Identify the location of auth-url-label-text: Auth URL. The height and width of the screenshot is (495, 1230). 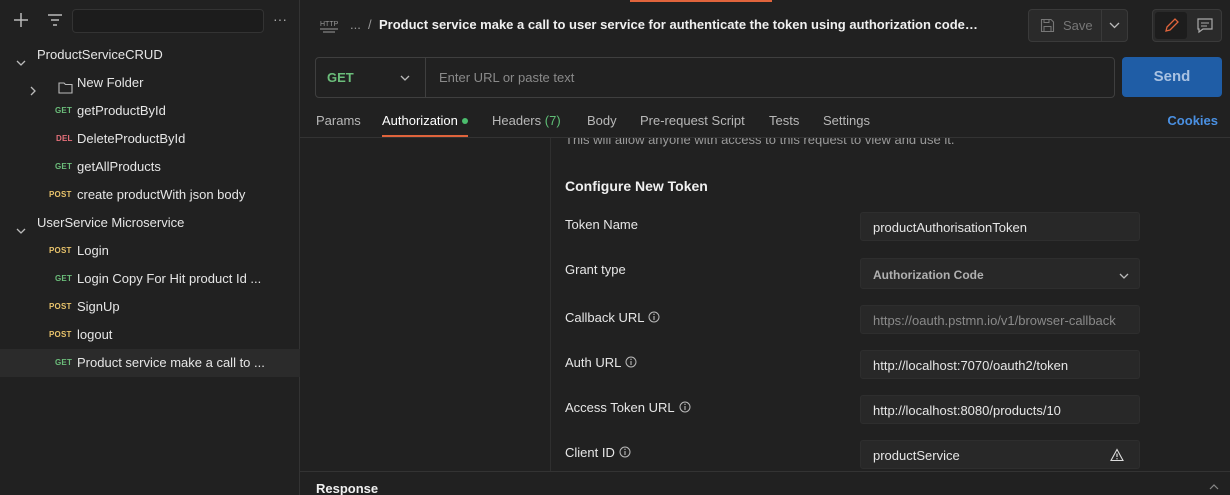
(593, 362).